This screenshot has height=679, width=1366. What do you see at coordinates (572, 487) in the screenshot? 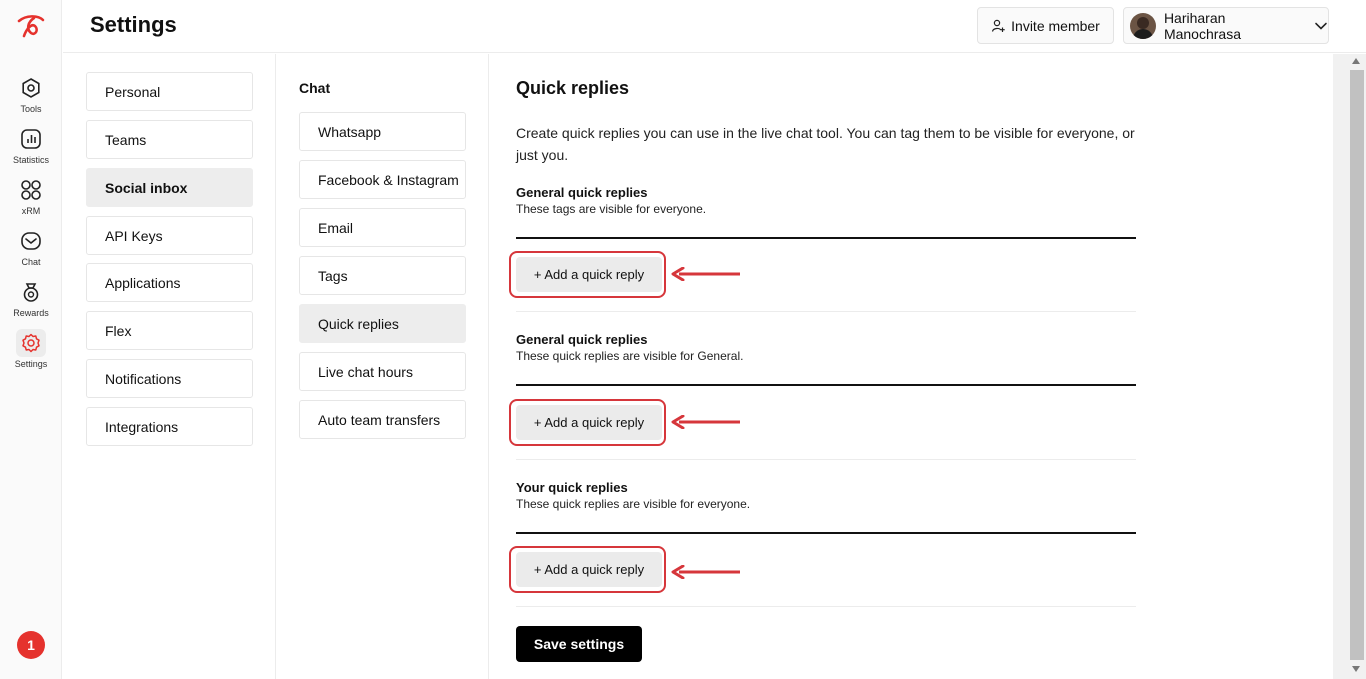
I see `section-title: Your quick replies` at bounding box center [572, 487].